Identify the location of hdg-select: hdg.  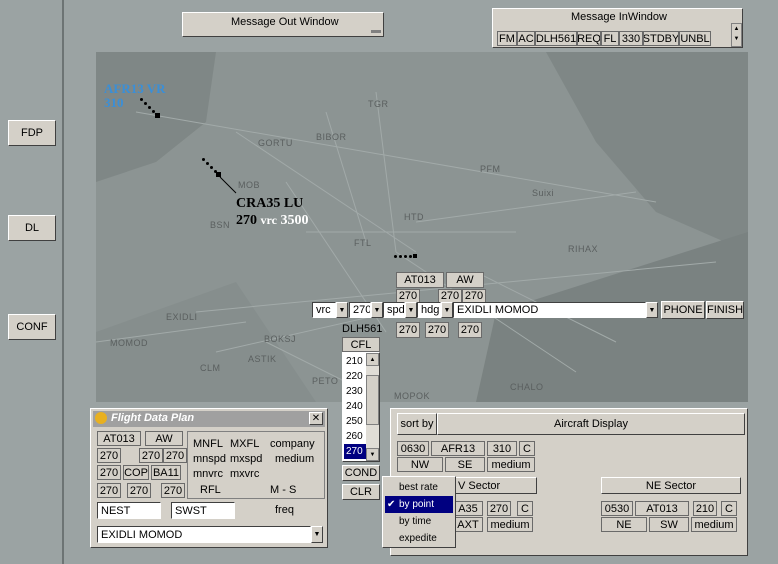
(429, 310).